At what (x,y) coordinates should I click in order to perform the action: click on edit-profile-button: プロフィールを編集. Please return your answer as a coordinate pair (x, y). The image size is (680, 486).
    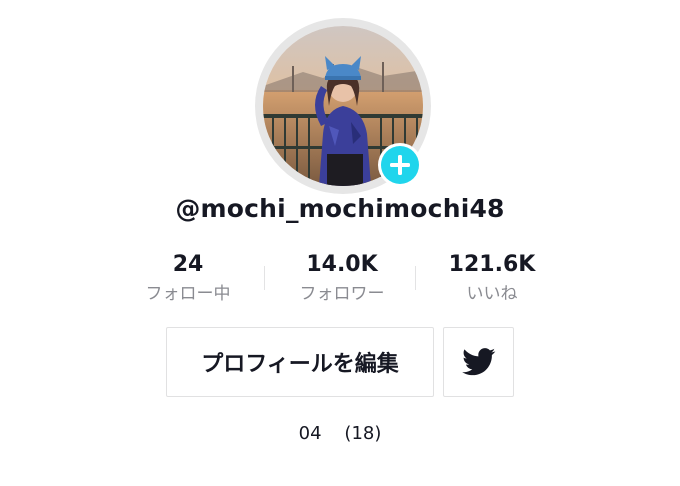
    Looking at the image, I should click on (300, 362).